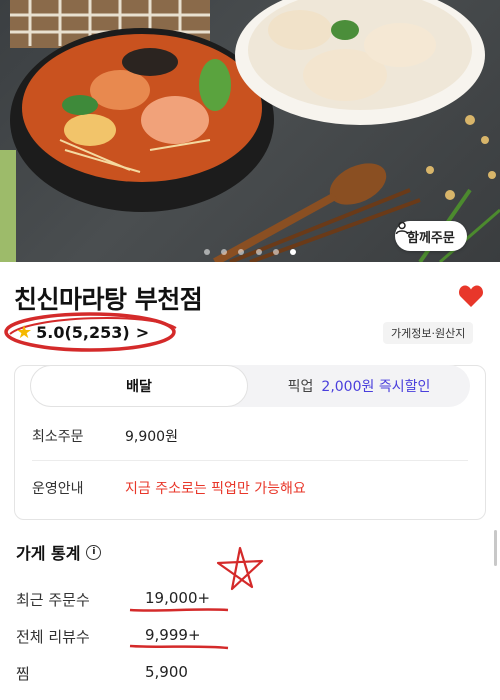 Image resolution: width=500 pixels, height=700 pixels. I want to click on hand-drawn-star-annotation, so click(240, 568).